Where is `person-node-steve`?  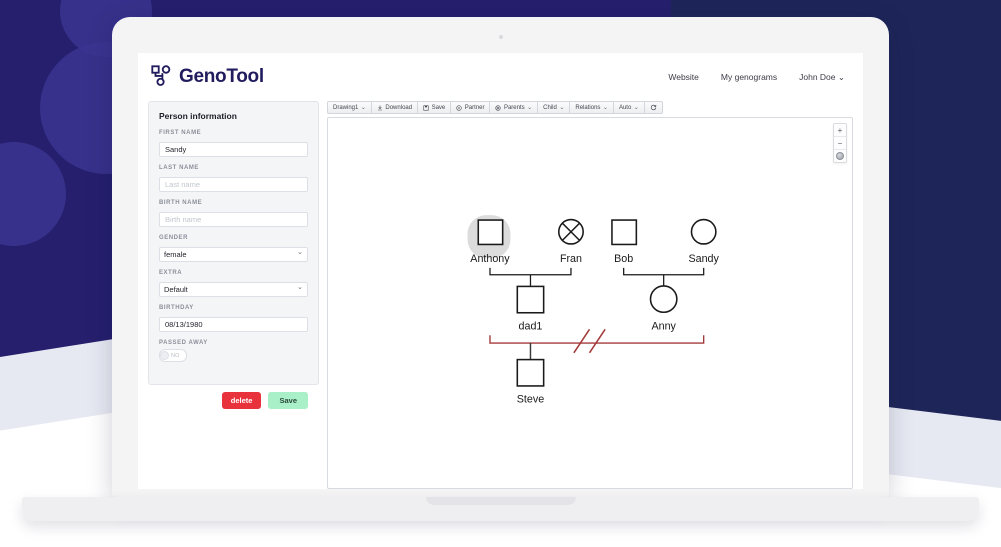 person-node-steve is located at coordinates (530, 372).